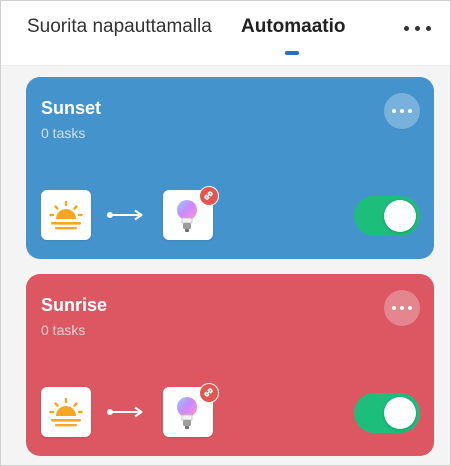 This screenshot has height=466, width=451. Describe the element at coordinates (119, 27) in the screenshot. I see `tab-tap-to-run: Suorita napauttamalla` at that location.